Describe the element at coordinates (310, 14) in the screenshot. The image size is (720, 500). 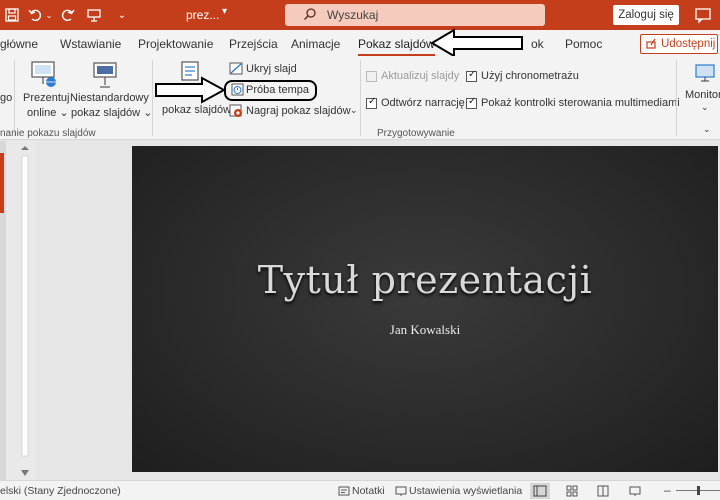
I see `search-icon` at that location.